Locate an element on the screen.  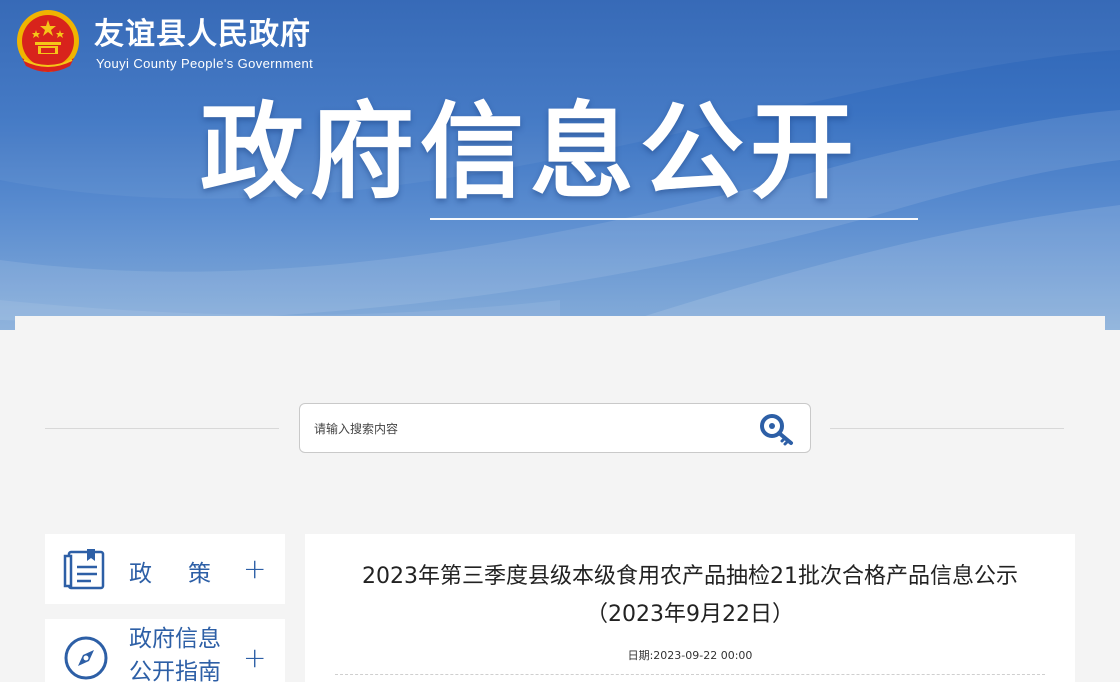
search-divider-left is located at coordinates (162, 428).